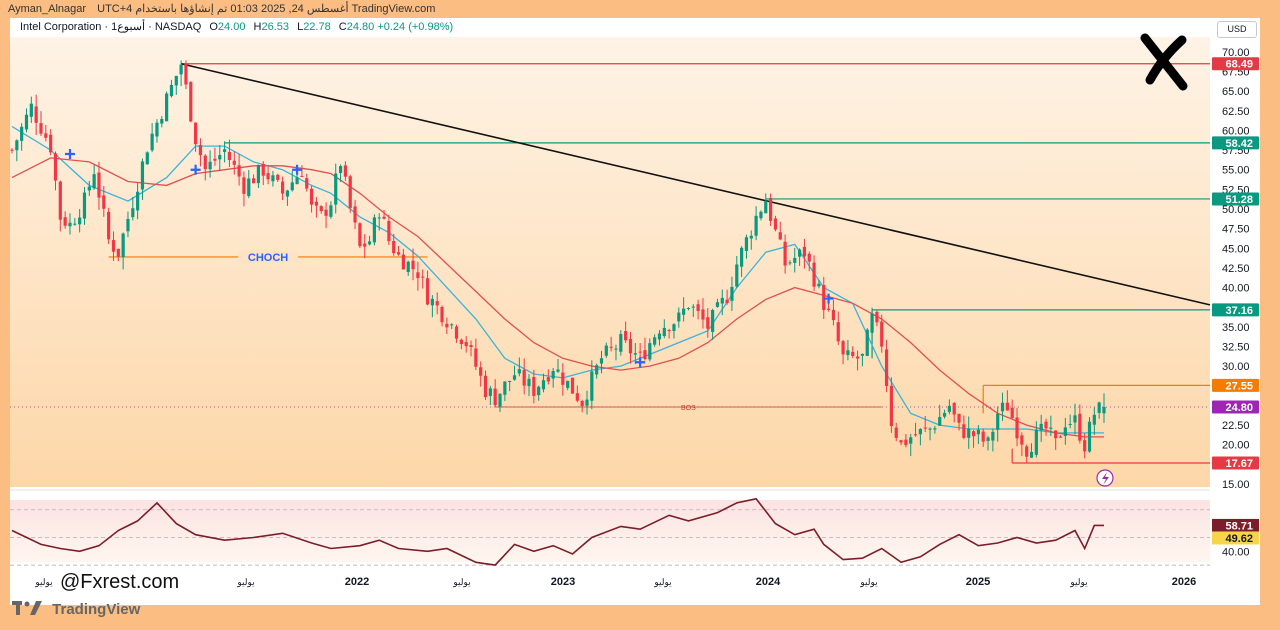  What do you see at coordinates (1237, 29) in the screenshot?
I see `currency-button: USD` at bounding box center [1237, 29].